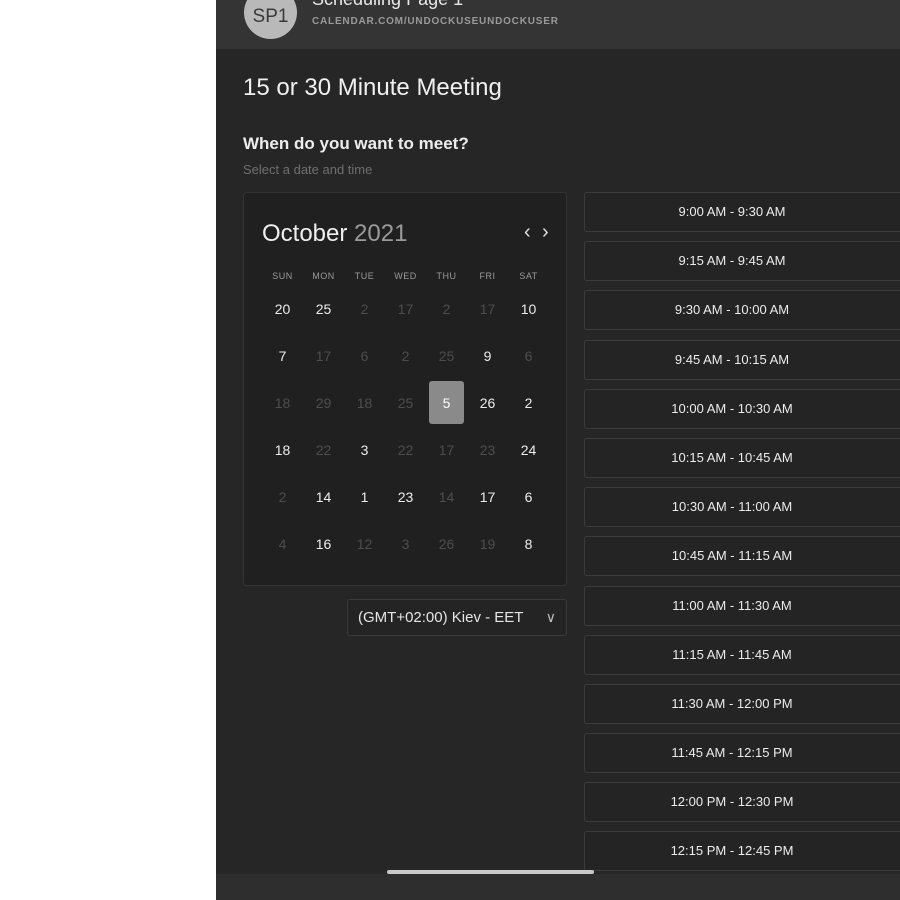 This screenshot has width=900, height=900. What do you see at coordinates (282, 276) in the screenshot?
I see `weekday-label: SUN` at bounding box center [282, 276].